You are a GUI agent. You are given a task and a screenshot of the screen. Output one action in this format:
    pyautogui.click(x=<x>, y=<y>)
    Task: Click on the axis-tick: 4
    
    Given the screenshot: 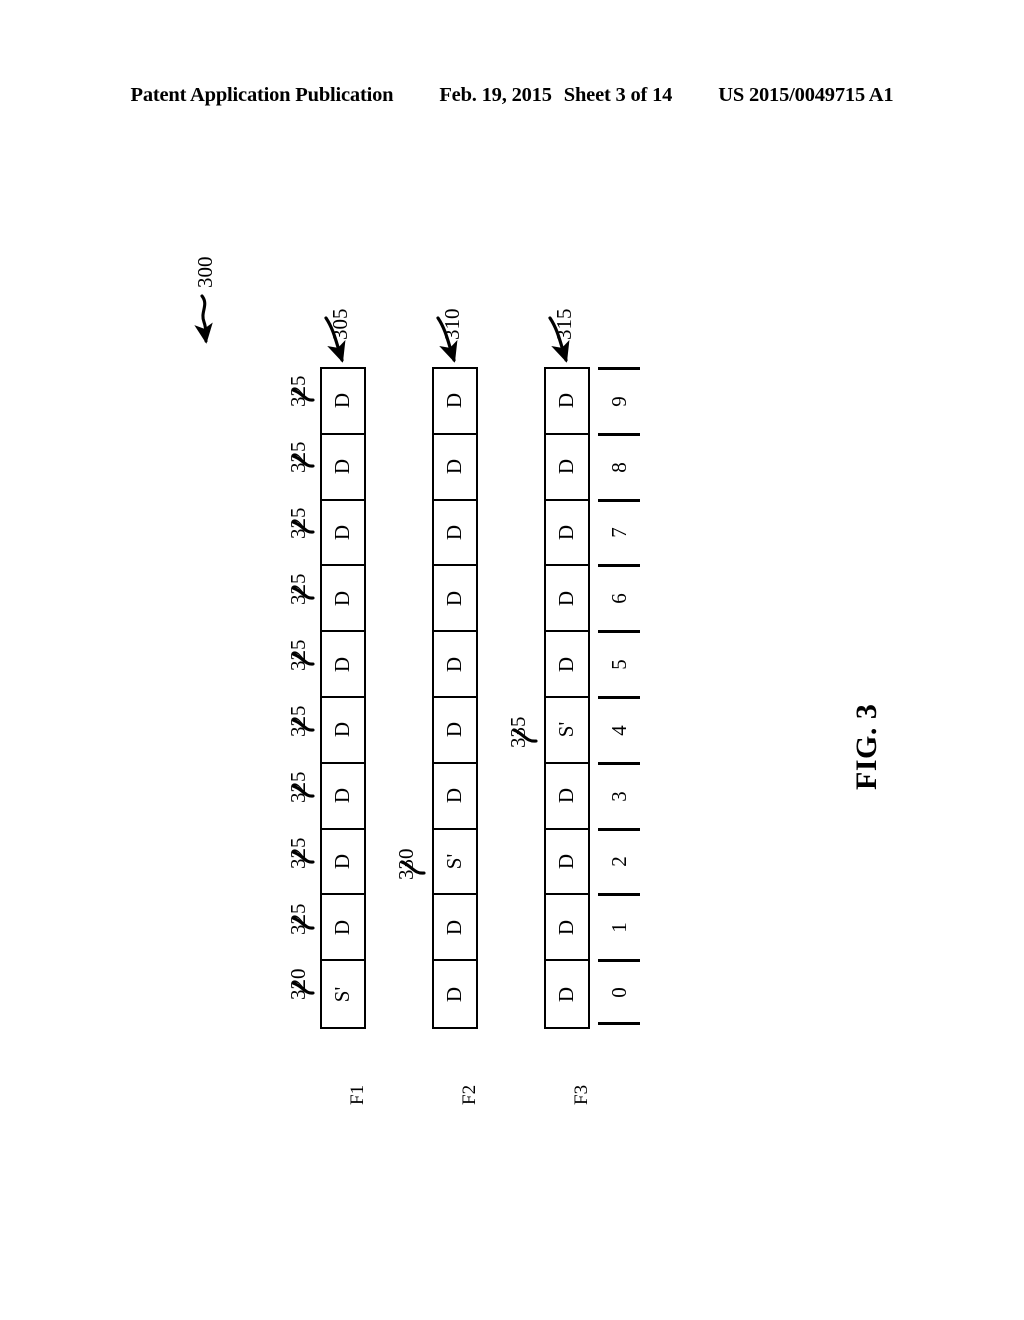 What is the action you would take?
    pyautogui.click(x=619, y=728)
    